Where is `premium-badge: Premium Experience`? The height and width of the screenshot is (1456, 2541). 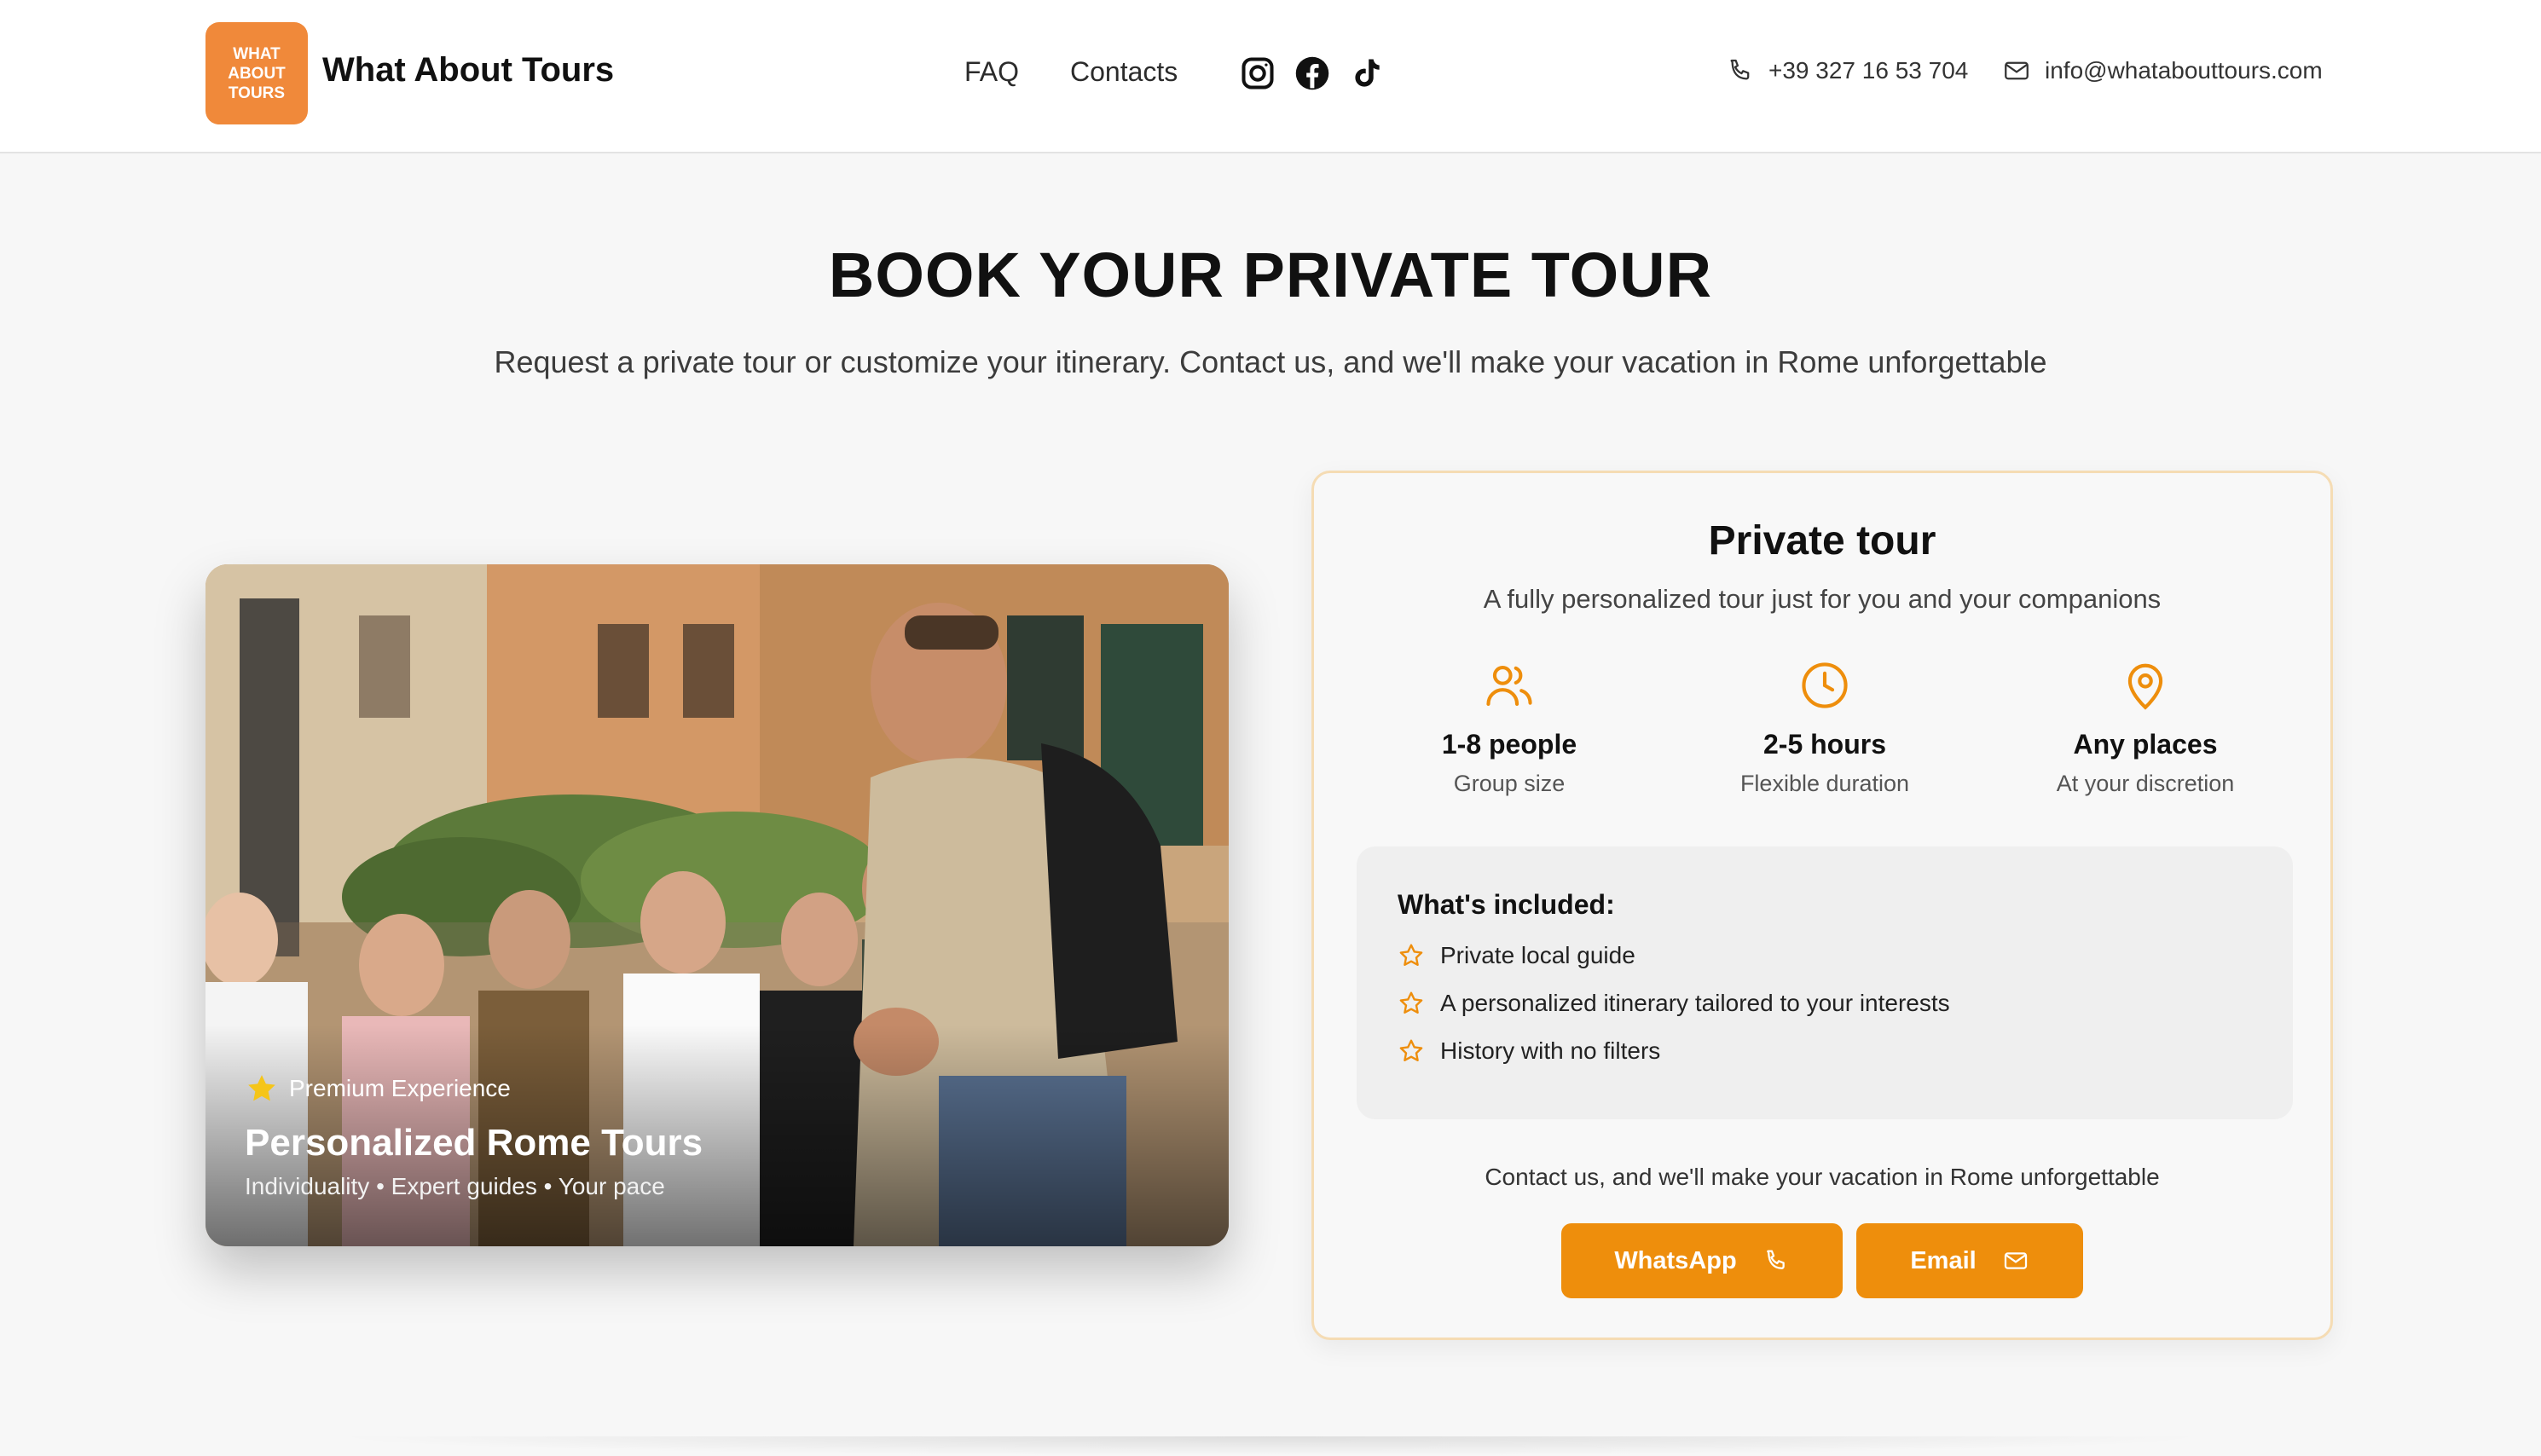
premium-badge: Premium Experience is located at coordinates (378, 1089).